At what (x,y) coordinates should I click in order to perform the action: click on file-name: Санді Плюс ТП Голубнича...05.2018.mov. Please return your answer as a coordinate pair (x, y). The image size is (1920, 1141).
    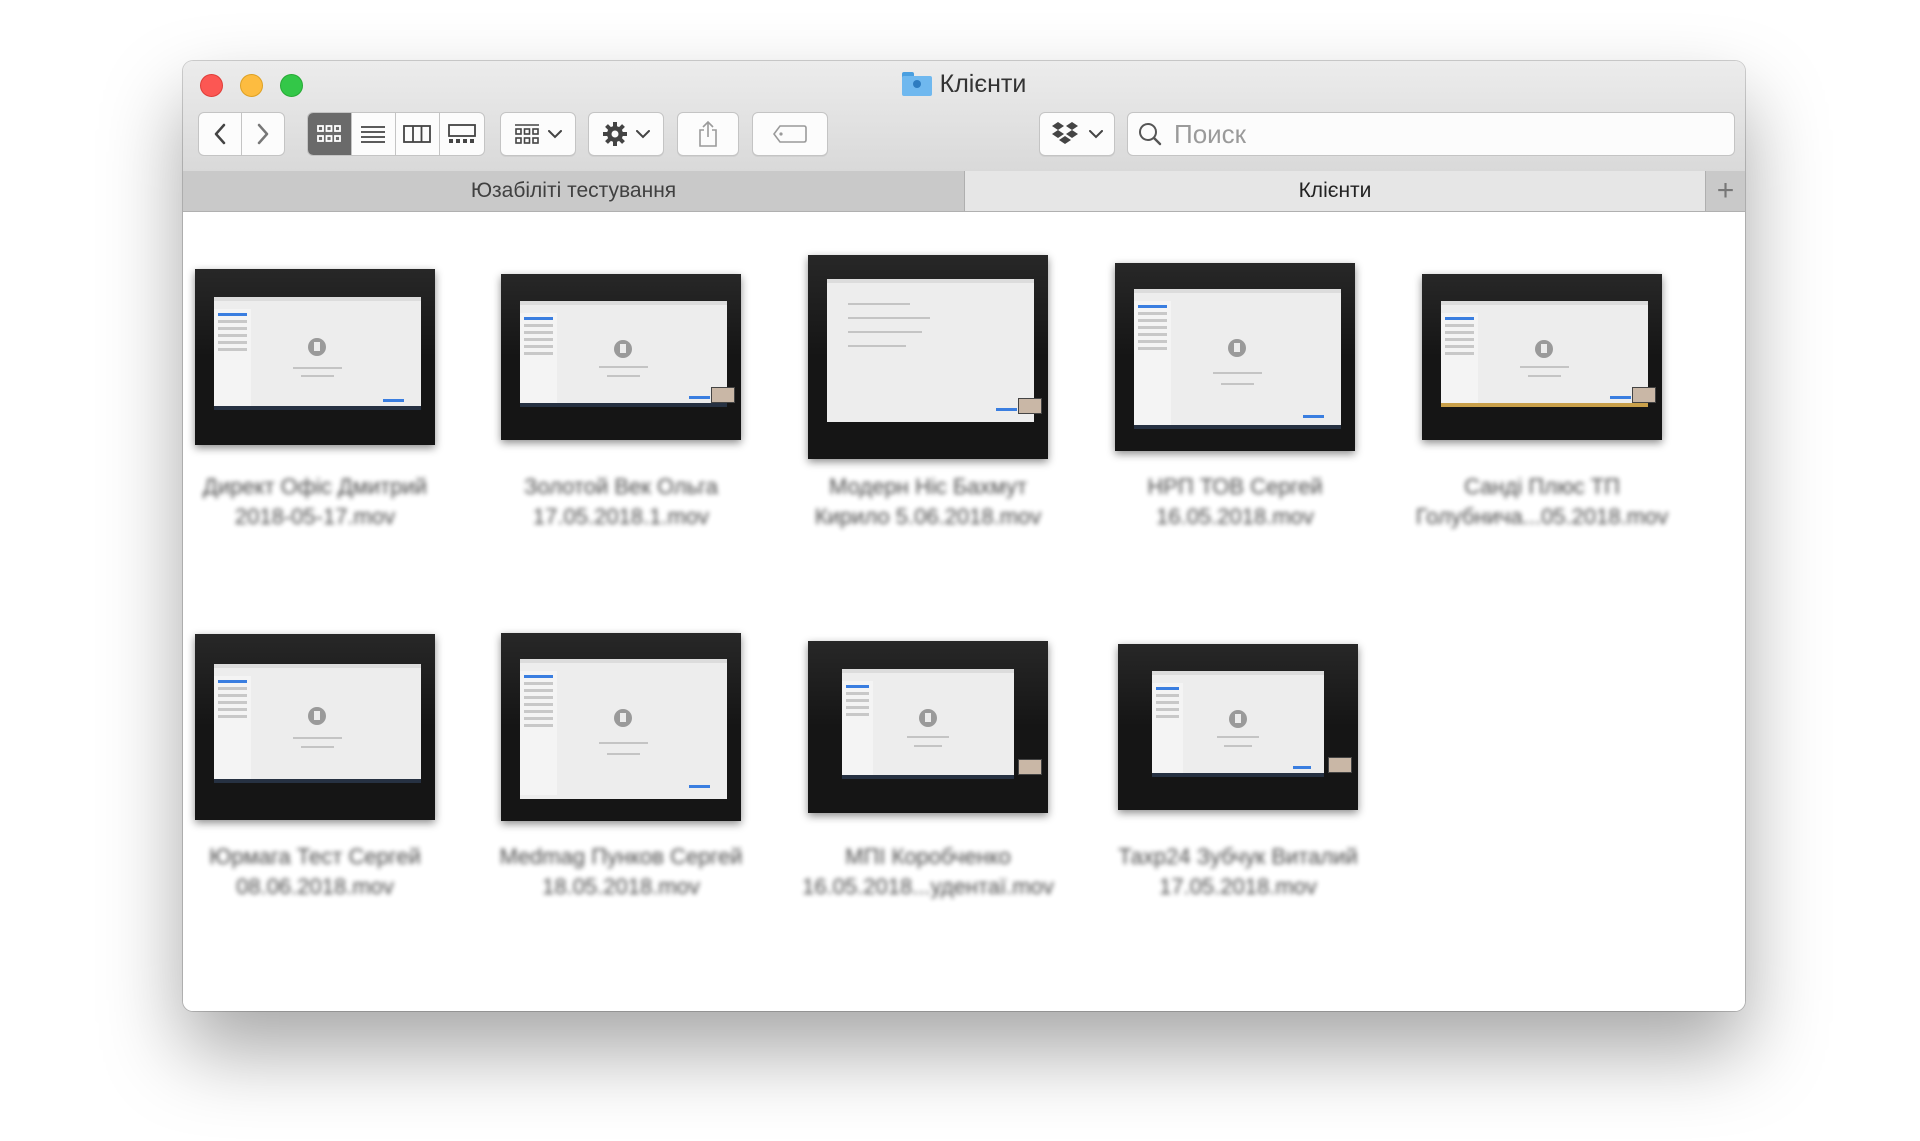
    Looking at the image, I should click on (1542, 501).